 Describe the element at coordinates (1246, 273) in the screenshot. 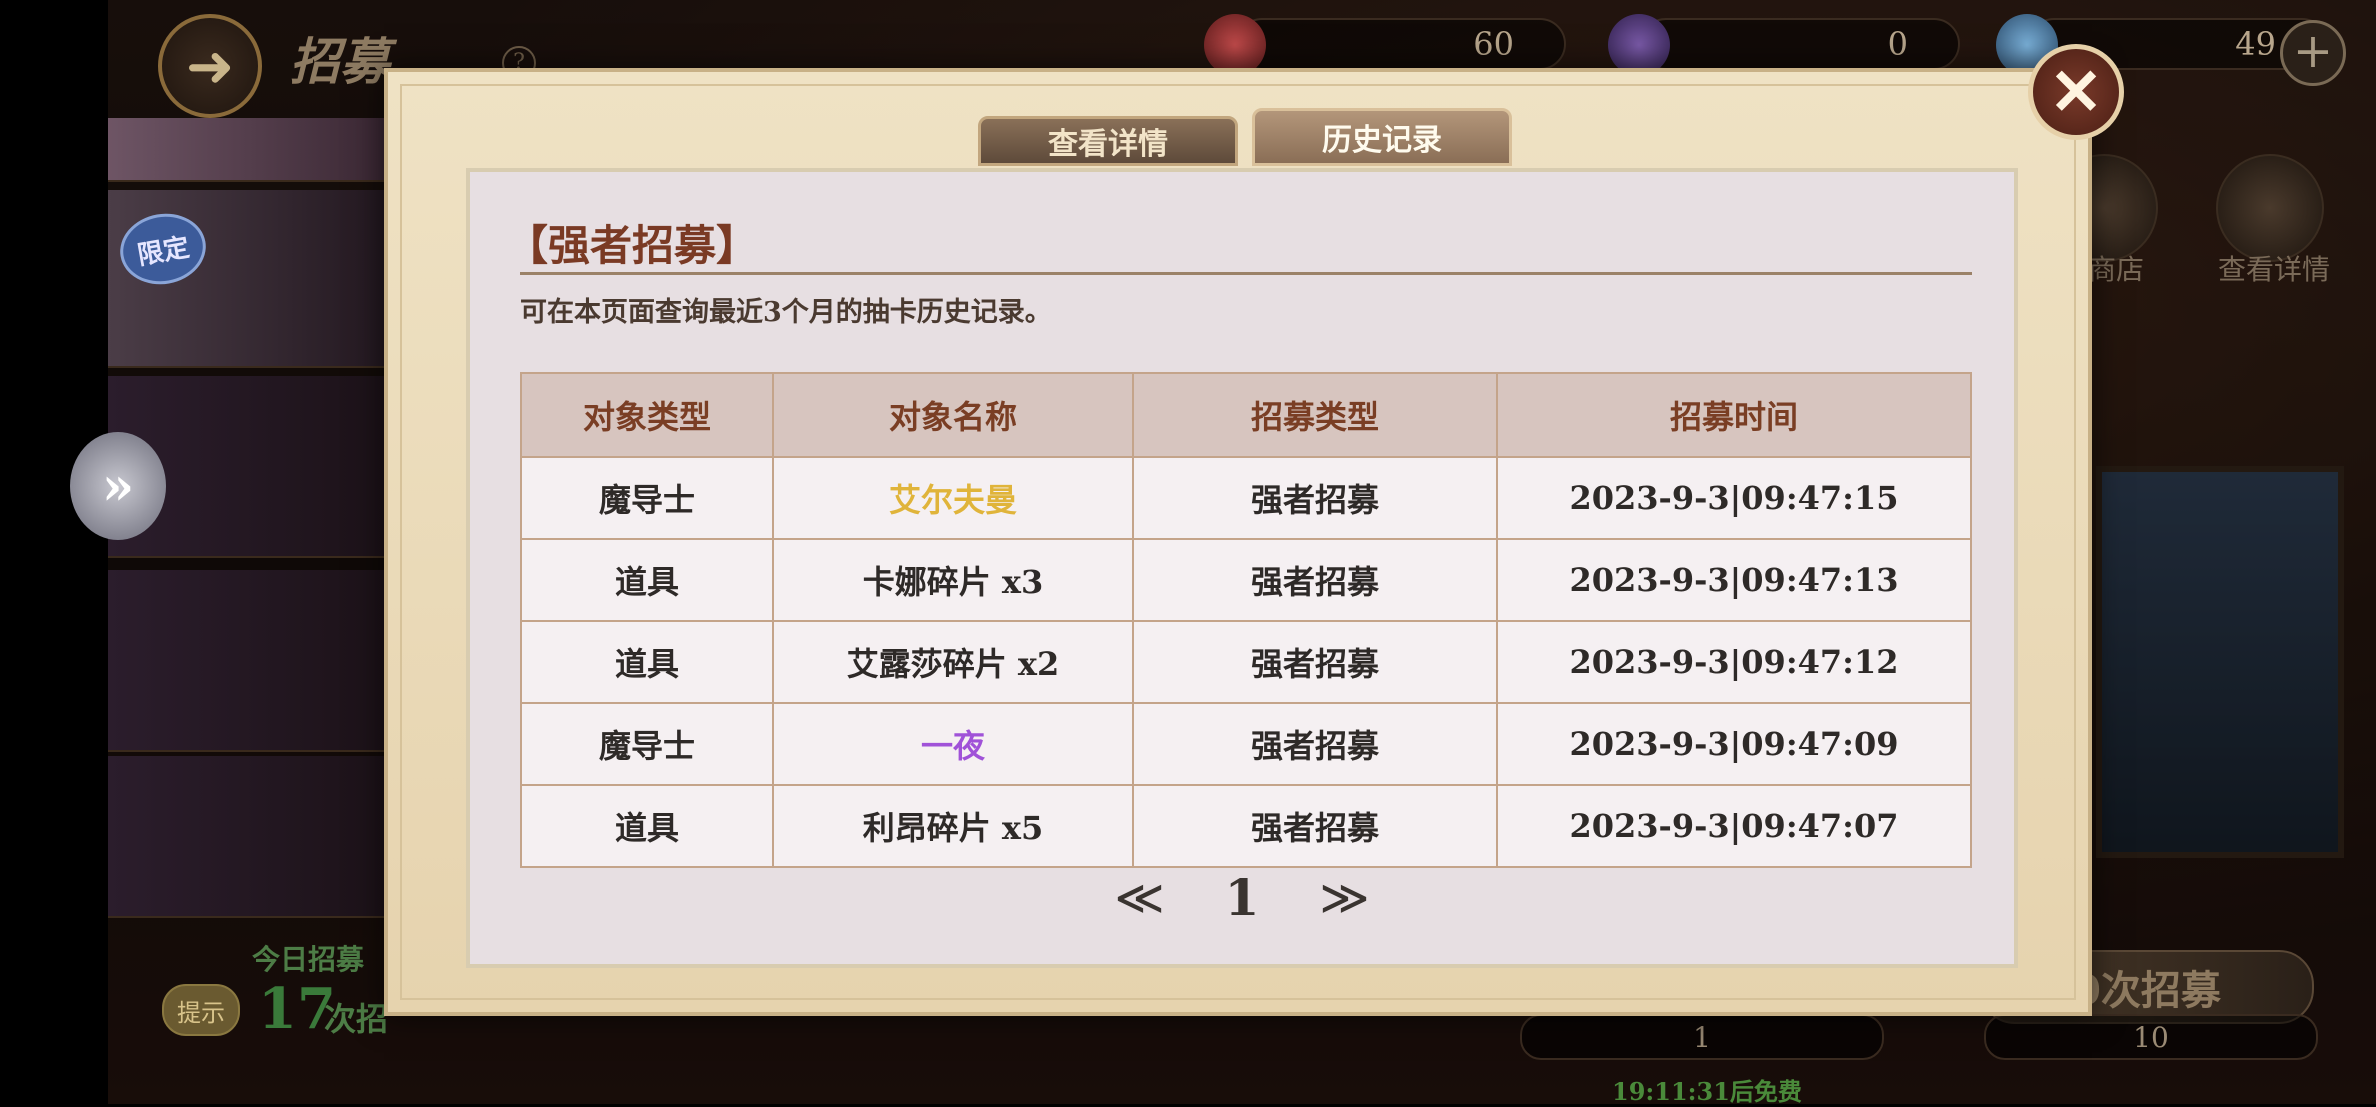

I see `divider` at that location.